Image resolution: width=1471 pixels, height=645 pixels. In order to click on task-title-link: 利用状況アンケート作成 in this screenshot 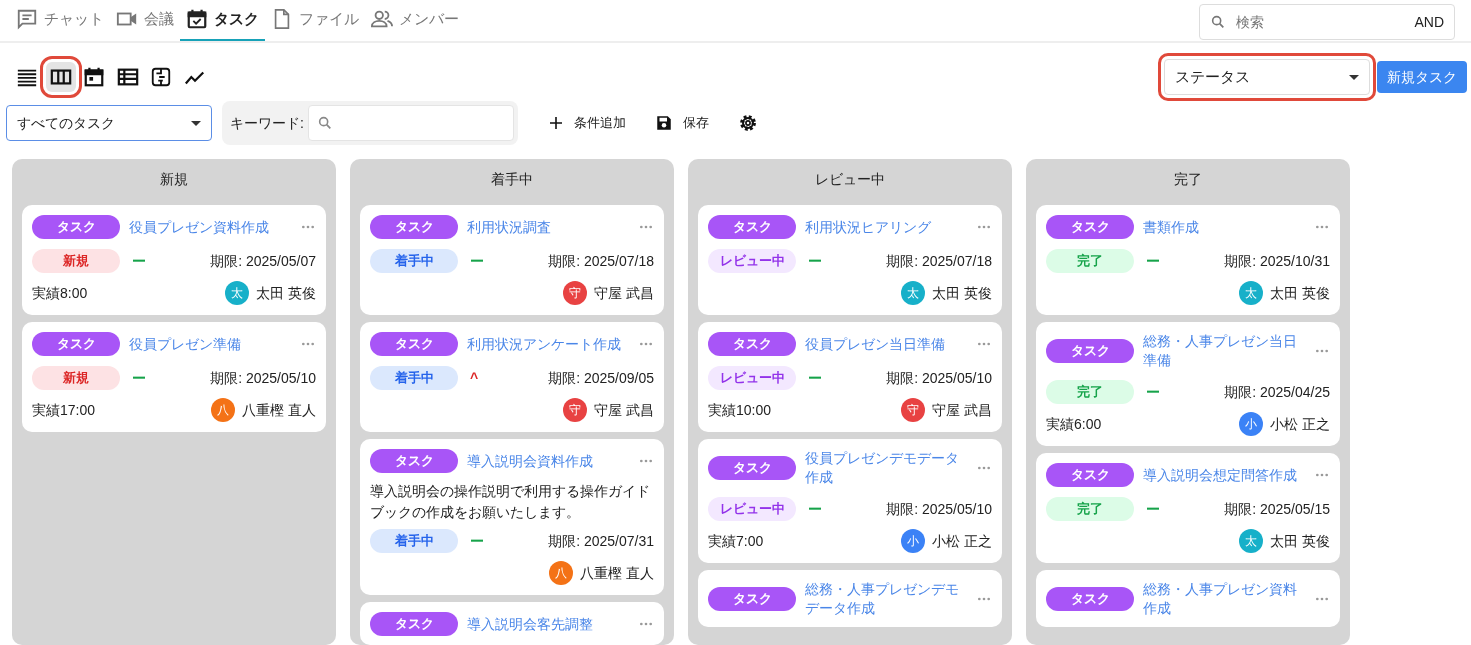, I will do `click(548, 344)`.